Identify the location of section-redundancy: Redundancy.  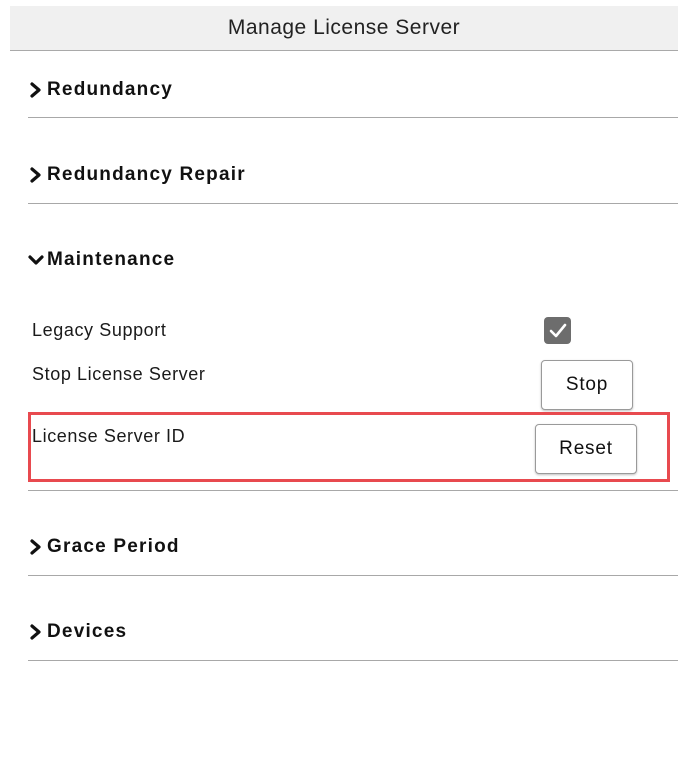
(353, 90).